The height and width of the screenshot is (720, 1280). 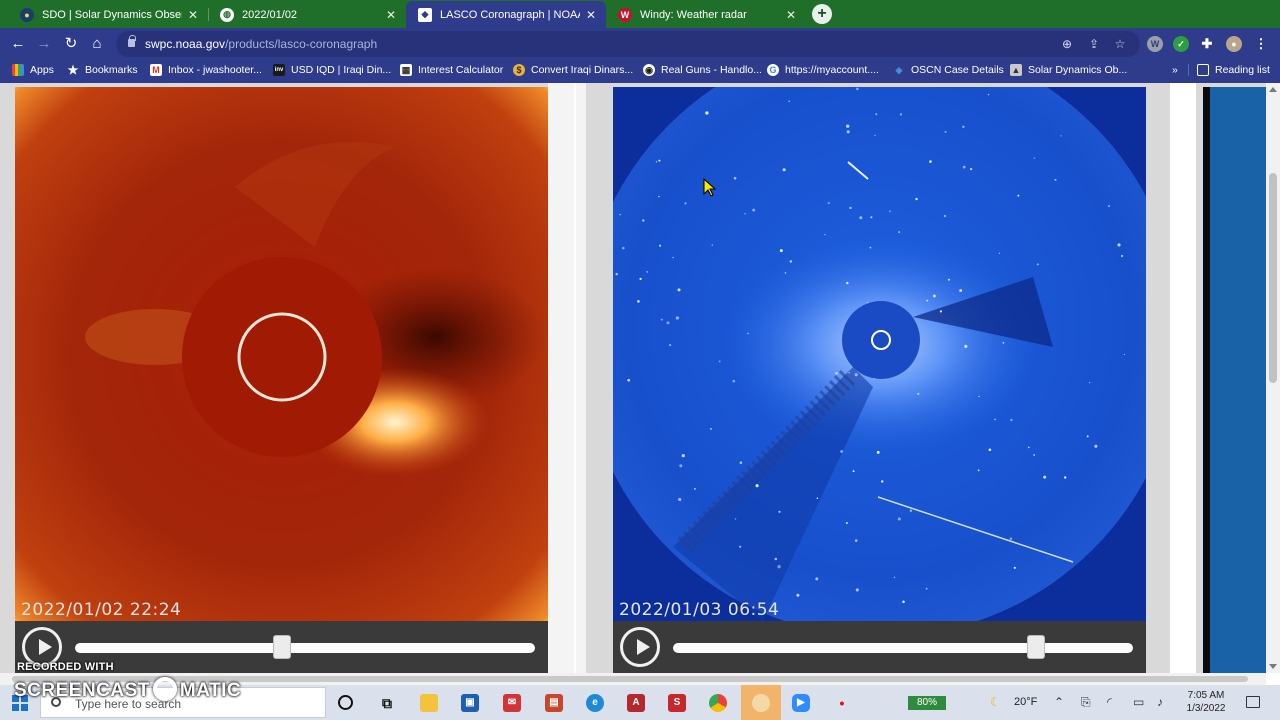 What do you see at coordinates (1138, 702) in the screenshot?
I see `battery-icon: ▭` at bounding box center [1138, 702].